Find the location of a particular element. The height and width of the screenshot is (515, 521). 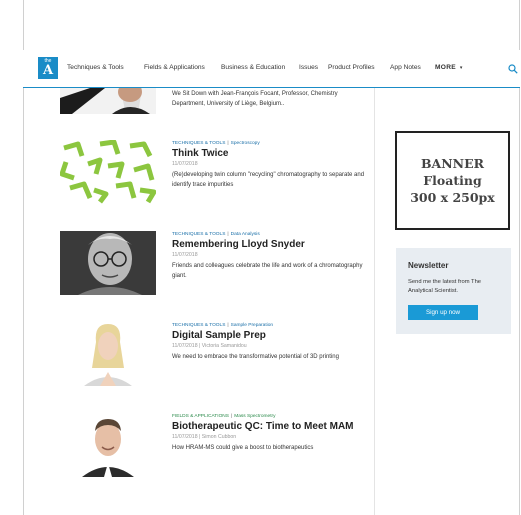

article-title: Biotherapeutic QC: Time to Meet MAM is located at coordinates (270, 427).